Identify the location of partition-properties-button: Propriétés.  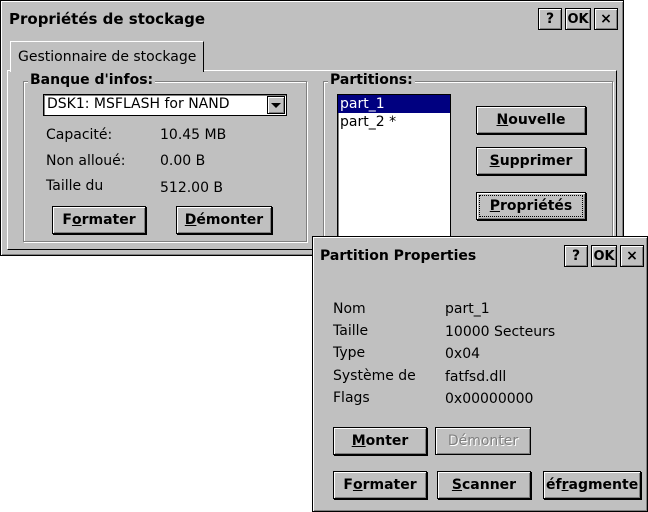
(531, 206).